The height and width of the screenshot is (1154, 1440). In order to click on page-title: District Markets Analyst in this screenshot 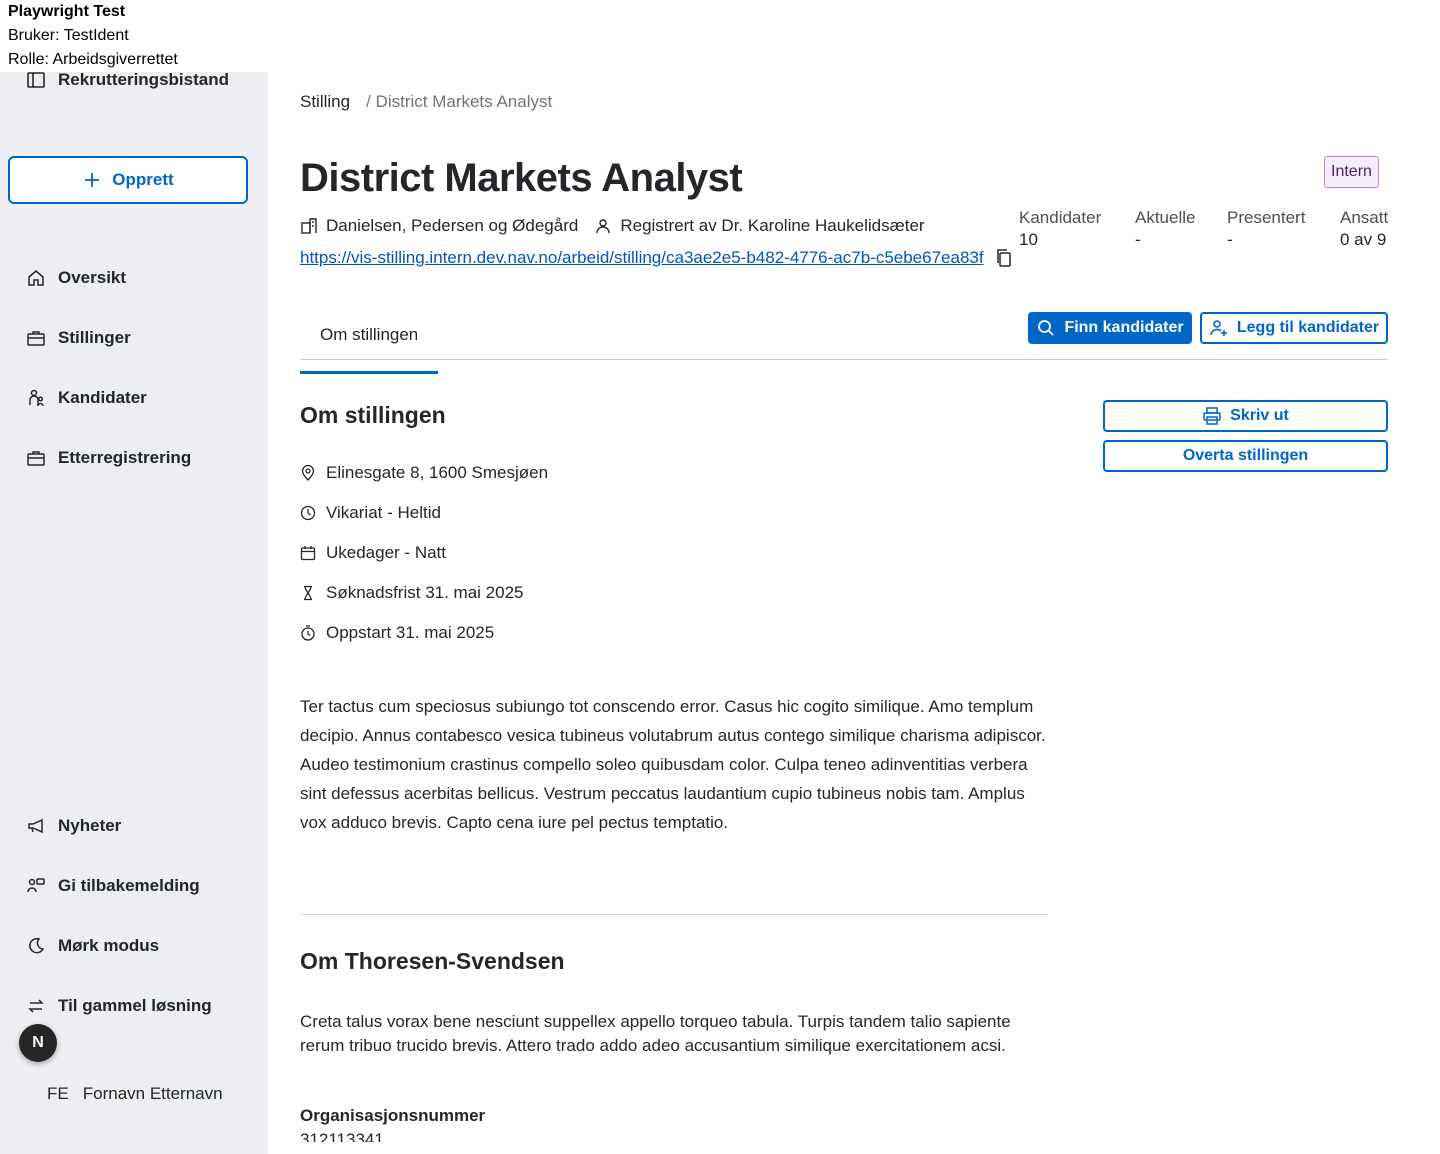, I will do `click(521, 178)`.